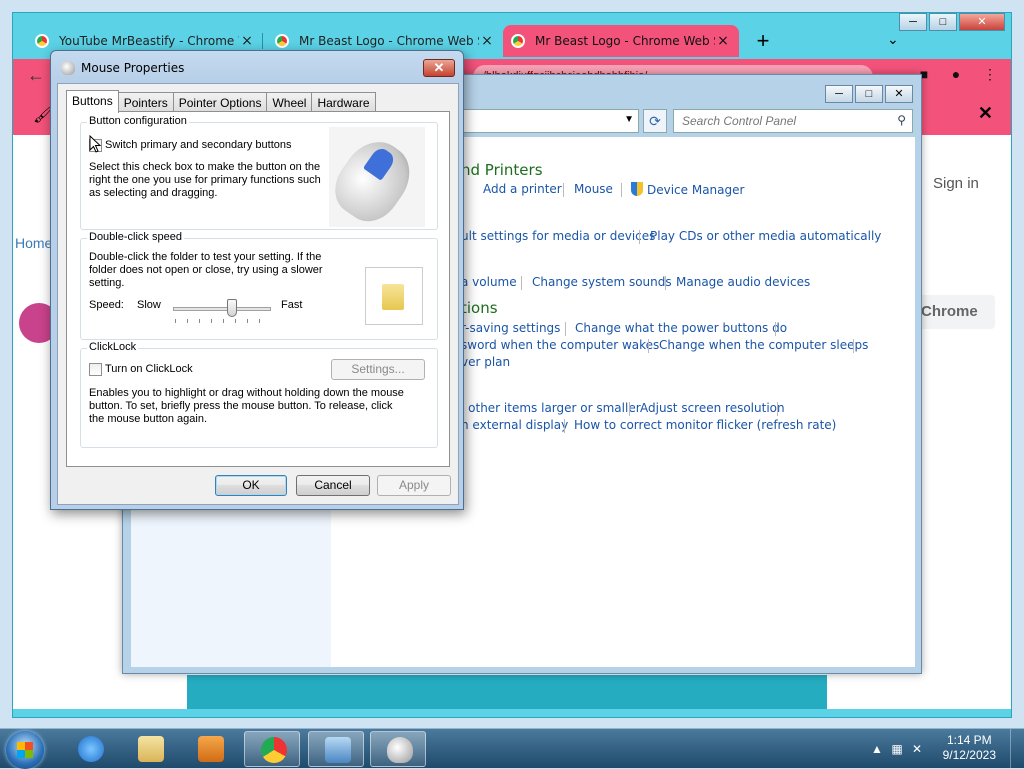 The width and height of the screenshot is (1024, 769). What do you see at coordinates (712, 408) in the screenshot?
I see `resolution-link: Adjust screen resolution` at bounding box center [712, 408].